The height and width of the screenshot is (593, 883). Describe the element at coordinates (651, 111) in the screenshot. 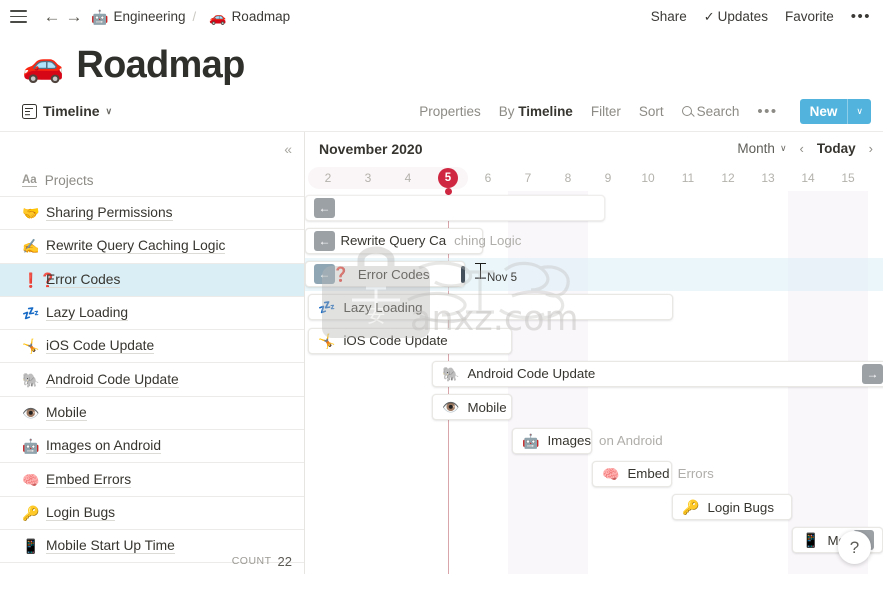

I see `sort-button: Sort` at that location.